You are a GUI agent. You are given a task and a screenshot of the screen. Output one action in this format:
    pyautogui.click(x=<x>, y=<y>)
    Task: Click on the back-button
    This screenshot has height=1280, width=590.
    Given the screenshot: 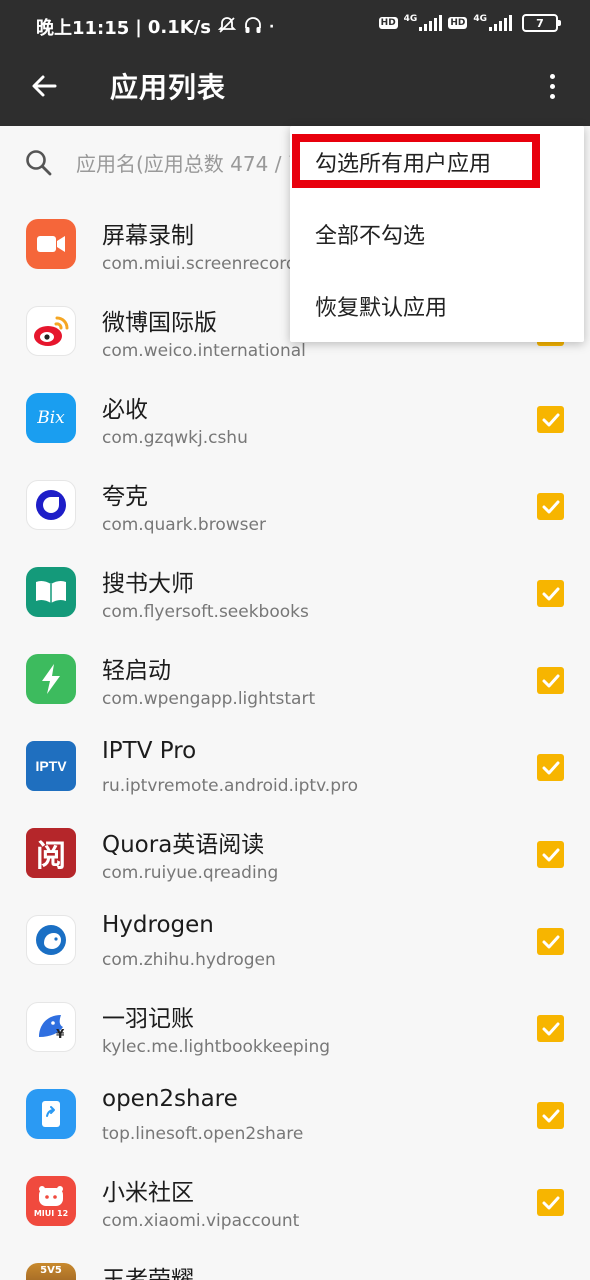 What is the action you would take?
    pyautogui.click(x=44, y=86)
    